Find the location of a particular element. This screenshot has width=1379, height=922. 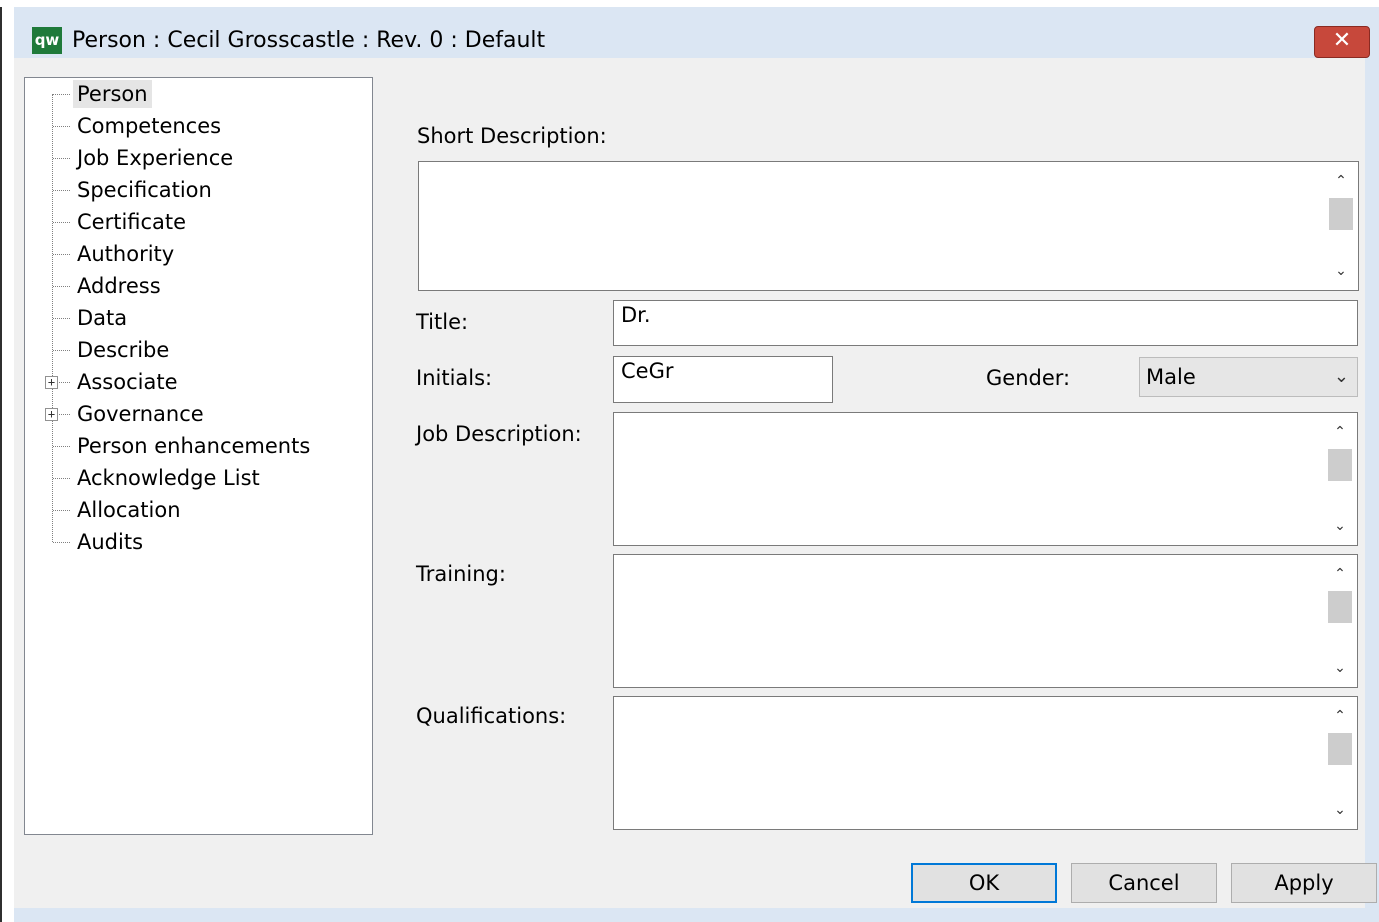

tree-item-audits: Audits is located at coordinates (110, 542).